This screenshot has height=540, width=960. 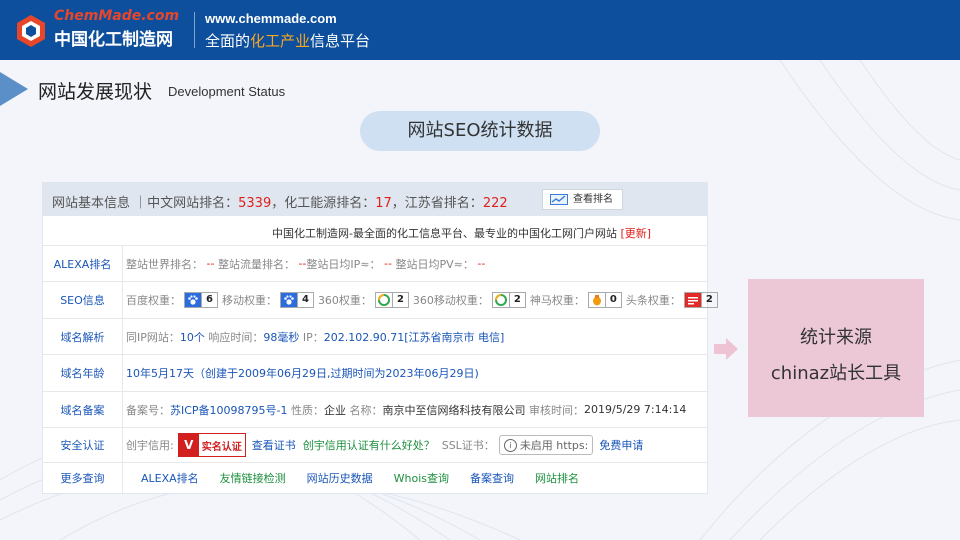 I want to click on alexa-traffic-value: --, so click(x=302, y=263).